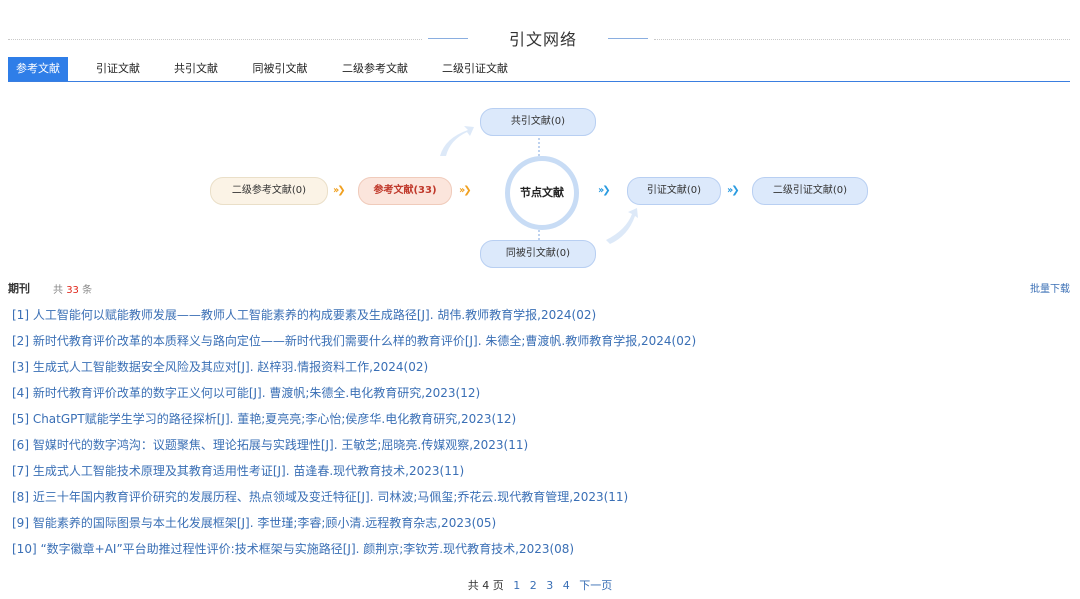  I want to click on citation-tabs: 参考文献 引证文献 共引文献 同被引文献 二级参考文献 二级引证文献, so click(539, 69).